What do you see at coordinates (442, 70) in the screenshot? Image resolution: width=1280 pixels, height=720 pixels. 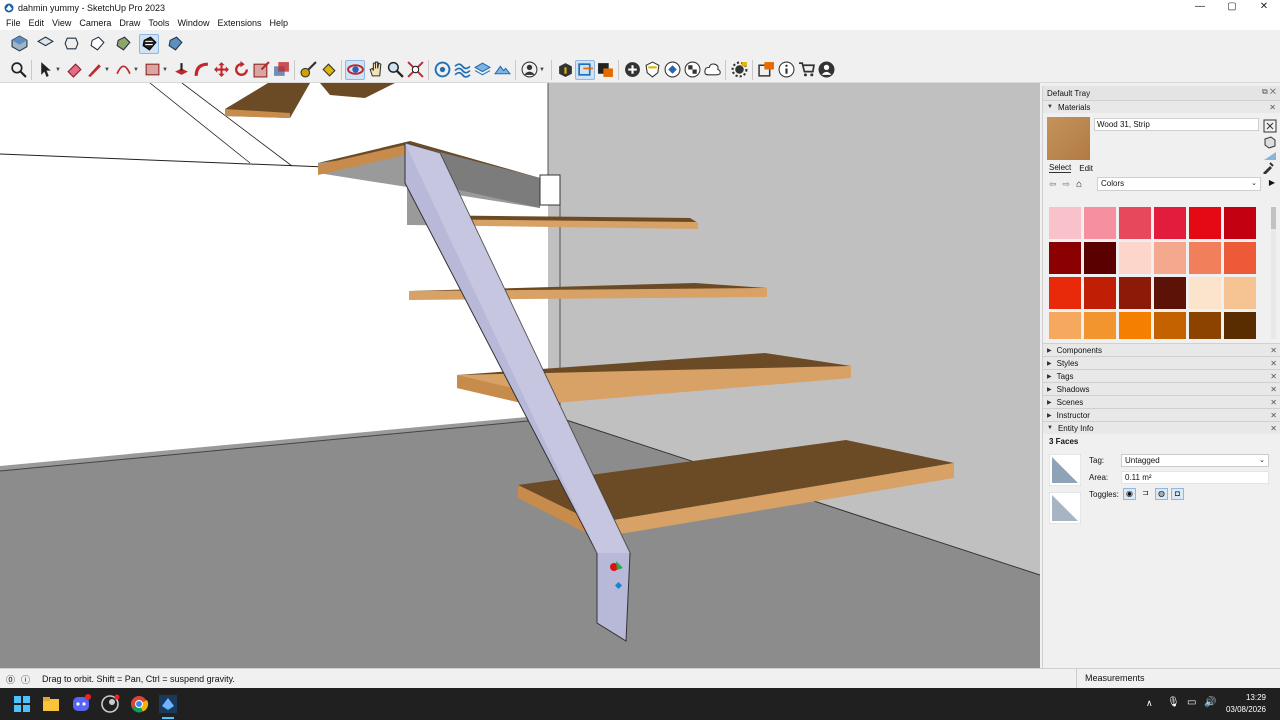 I see `geo-location-icon` at bounding box center [442, 70].